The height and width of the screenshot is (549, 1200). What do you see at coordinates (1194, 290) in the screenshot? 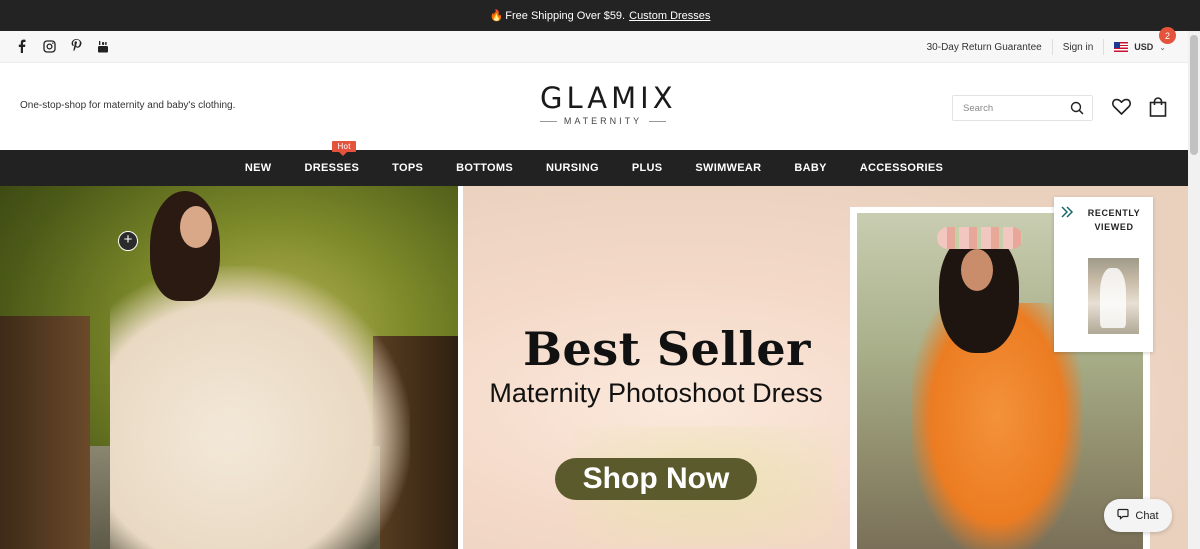
I see `page-scrollbar` at bounding box center [1194, 290].